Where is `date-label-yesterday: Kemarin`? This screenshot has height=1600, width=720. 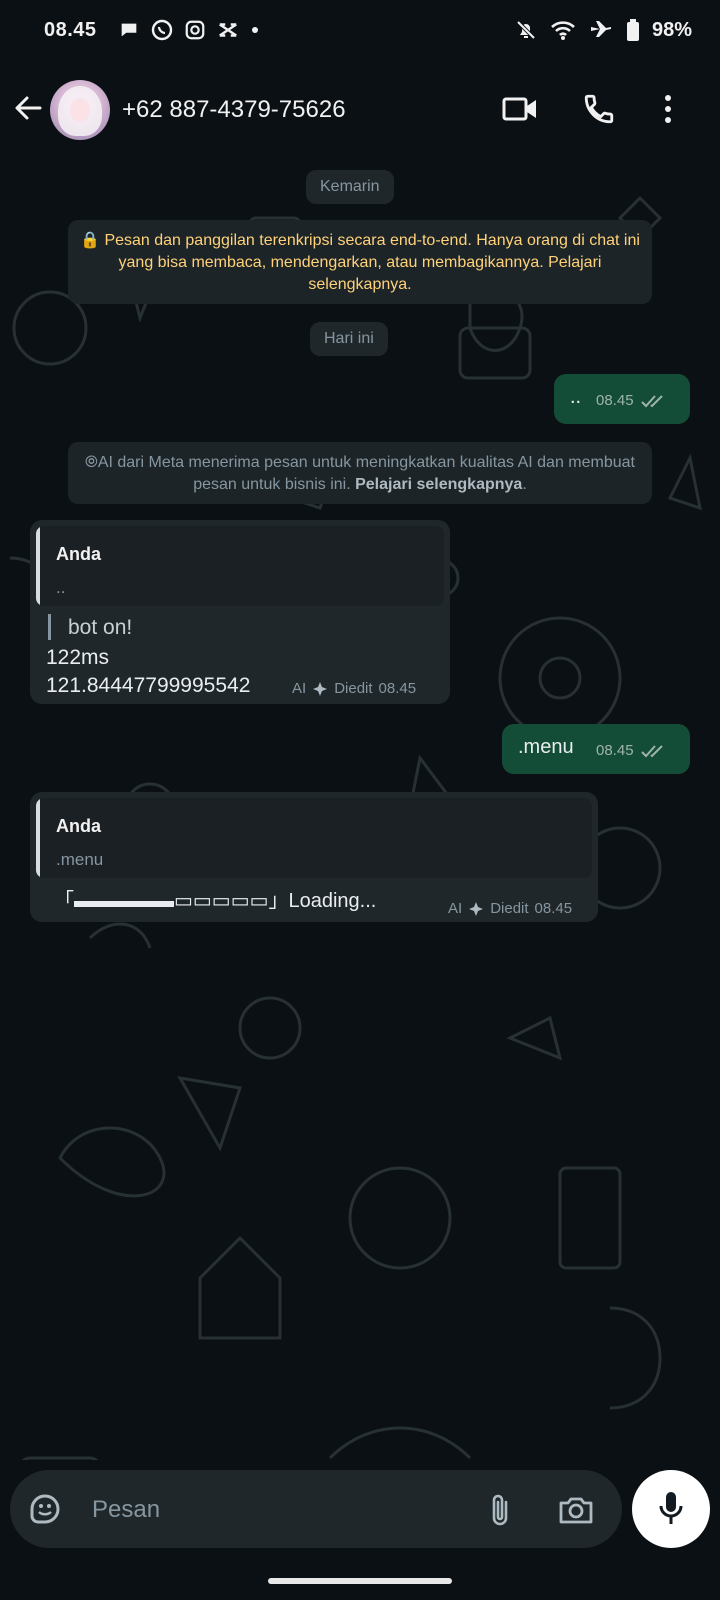 date-label-yesterday: Kemarin is located at coordinates (350, 187).